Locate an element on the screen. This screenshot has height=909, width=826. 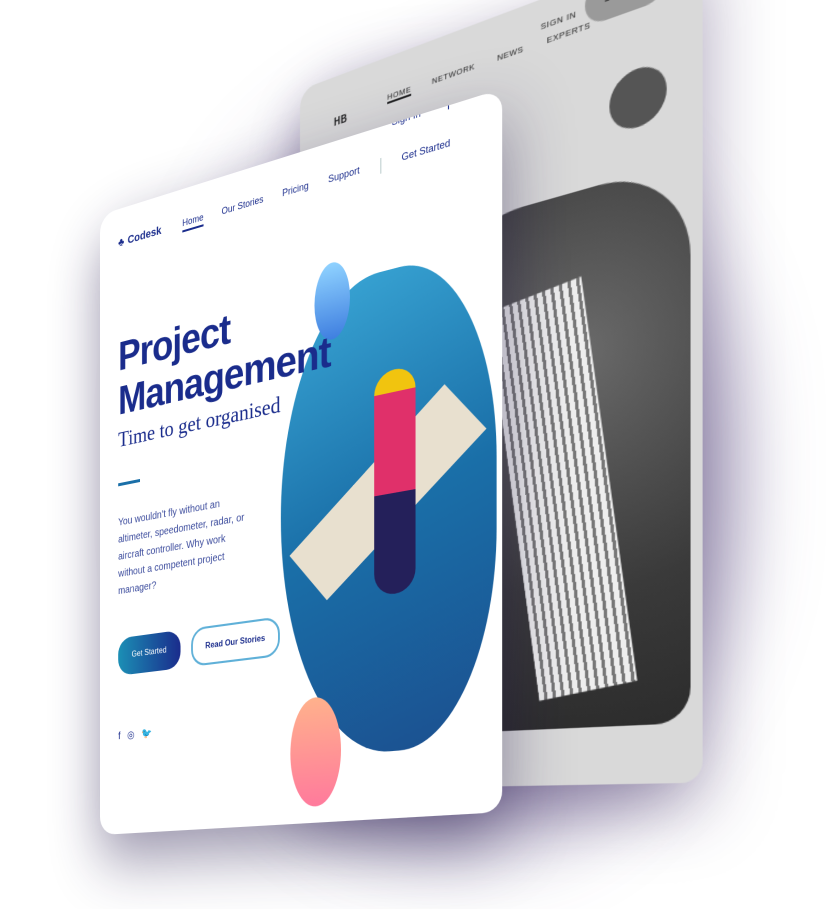
get-started-button: Get Started is located at coordinates (149, 652).